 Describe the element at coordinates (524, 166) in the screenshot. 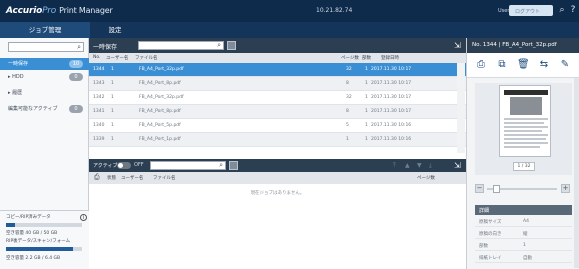

I see `page-number-field: 1 / 32` at that location.